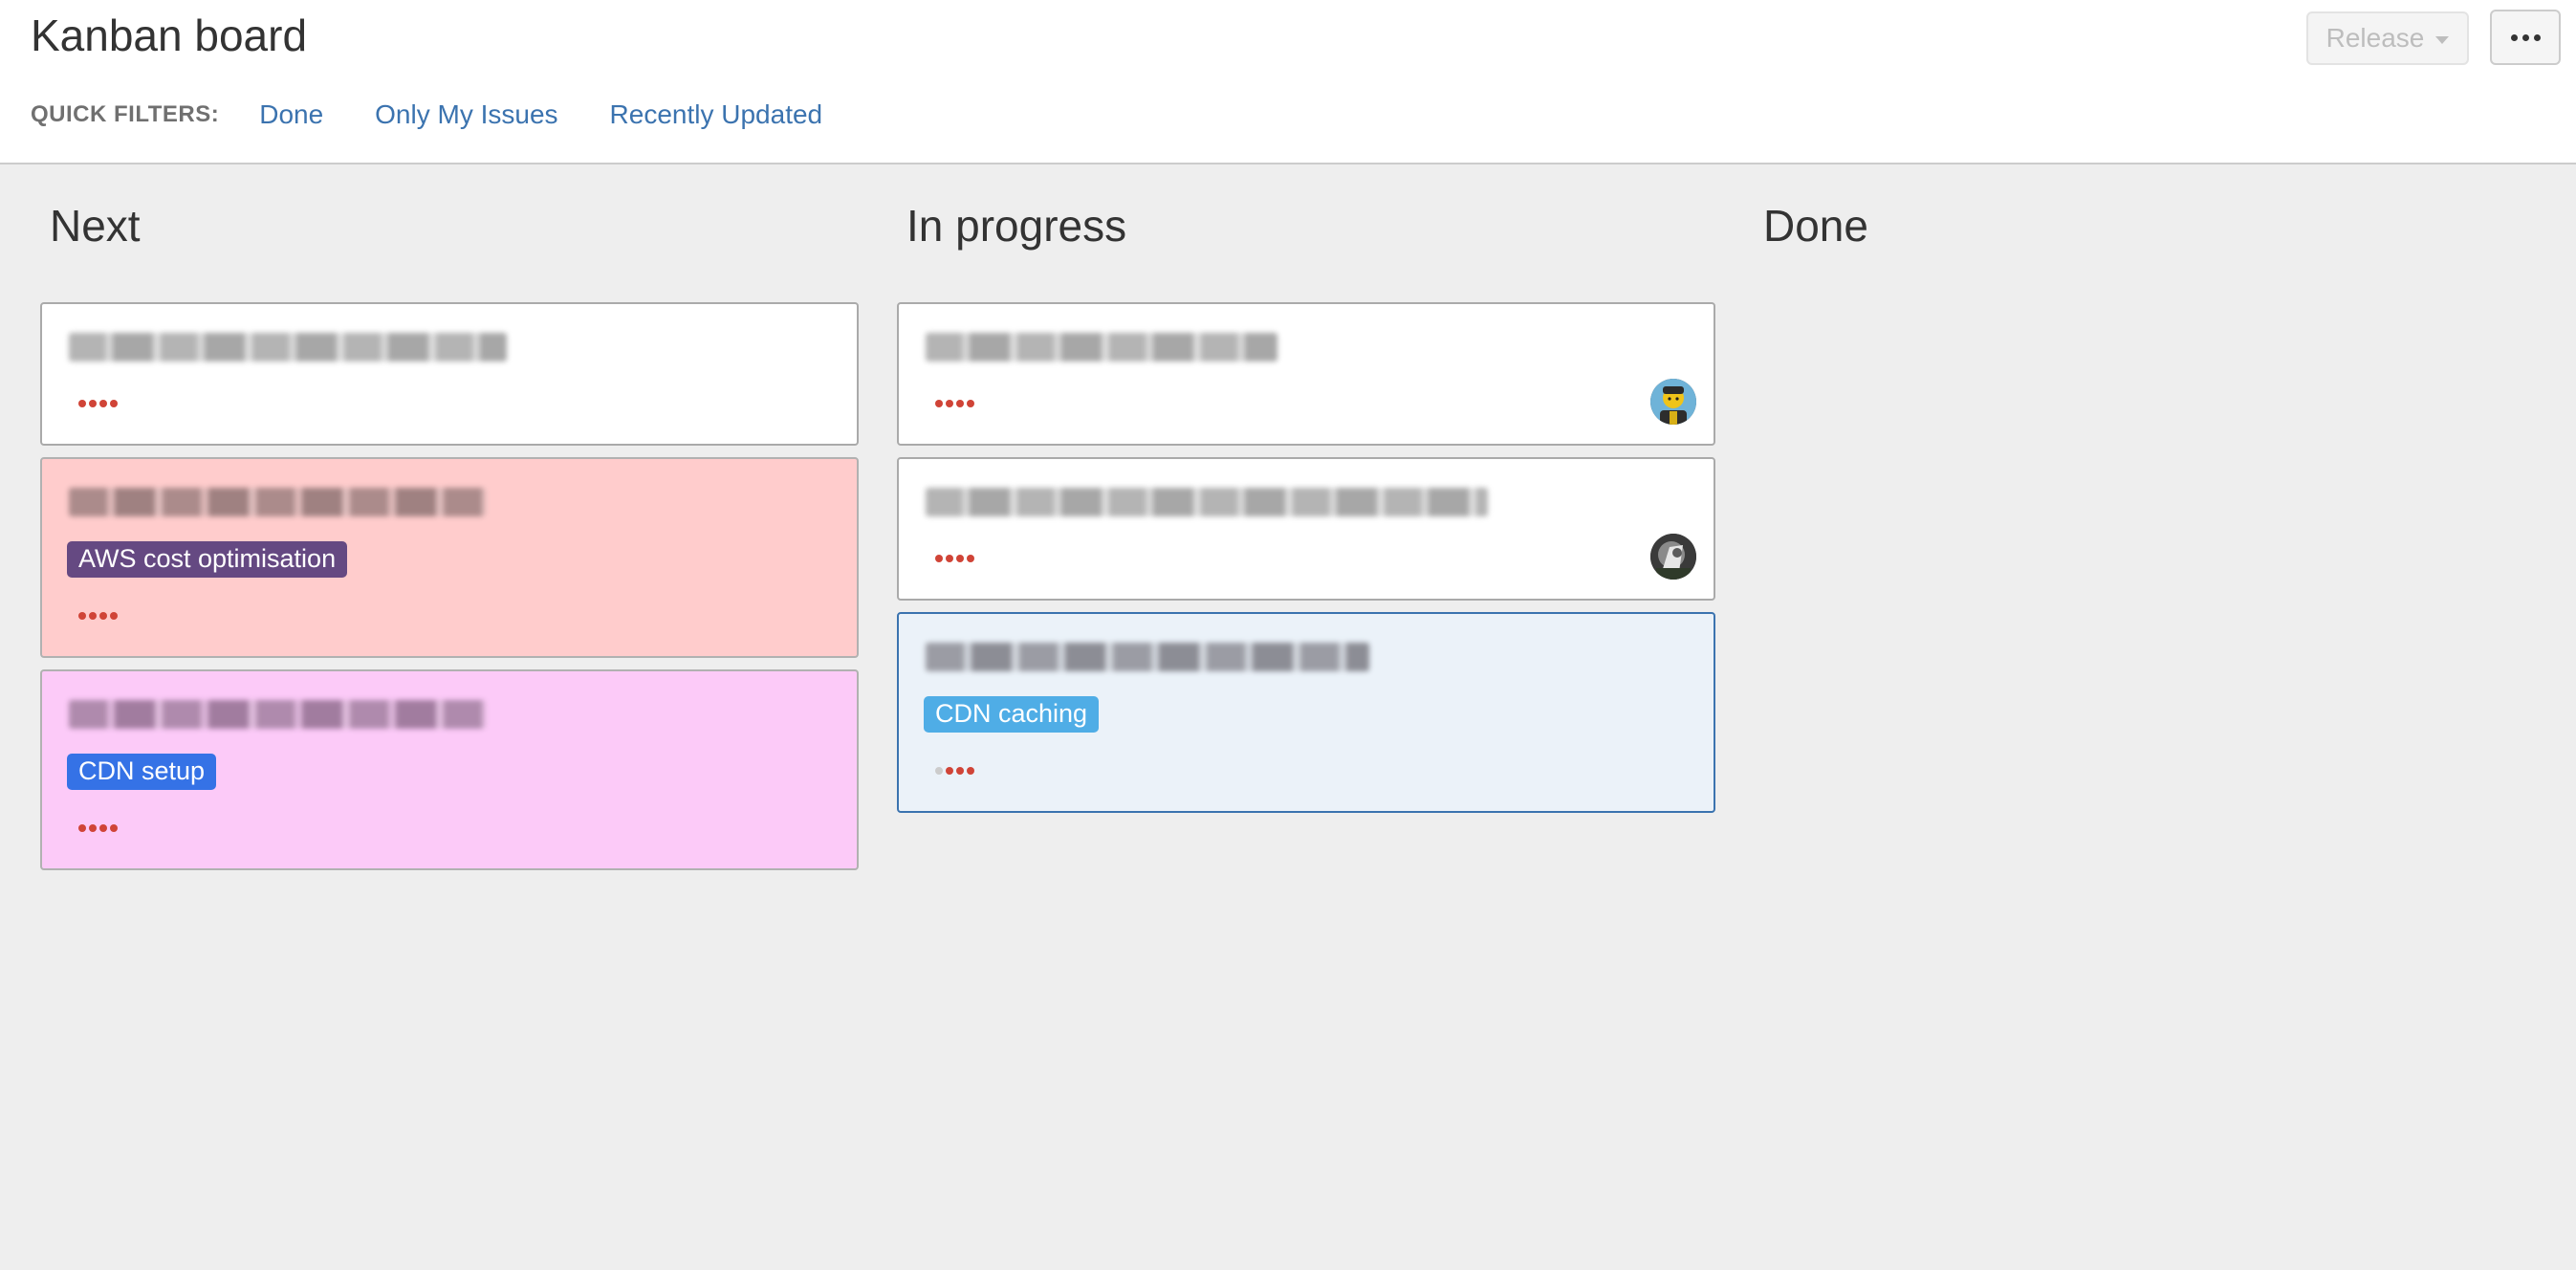 Image resolution: width=2576 pixels, height=1270 pixels. I want to click on issue-card-selected: CDN caching, so click(1306, 713).